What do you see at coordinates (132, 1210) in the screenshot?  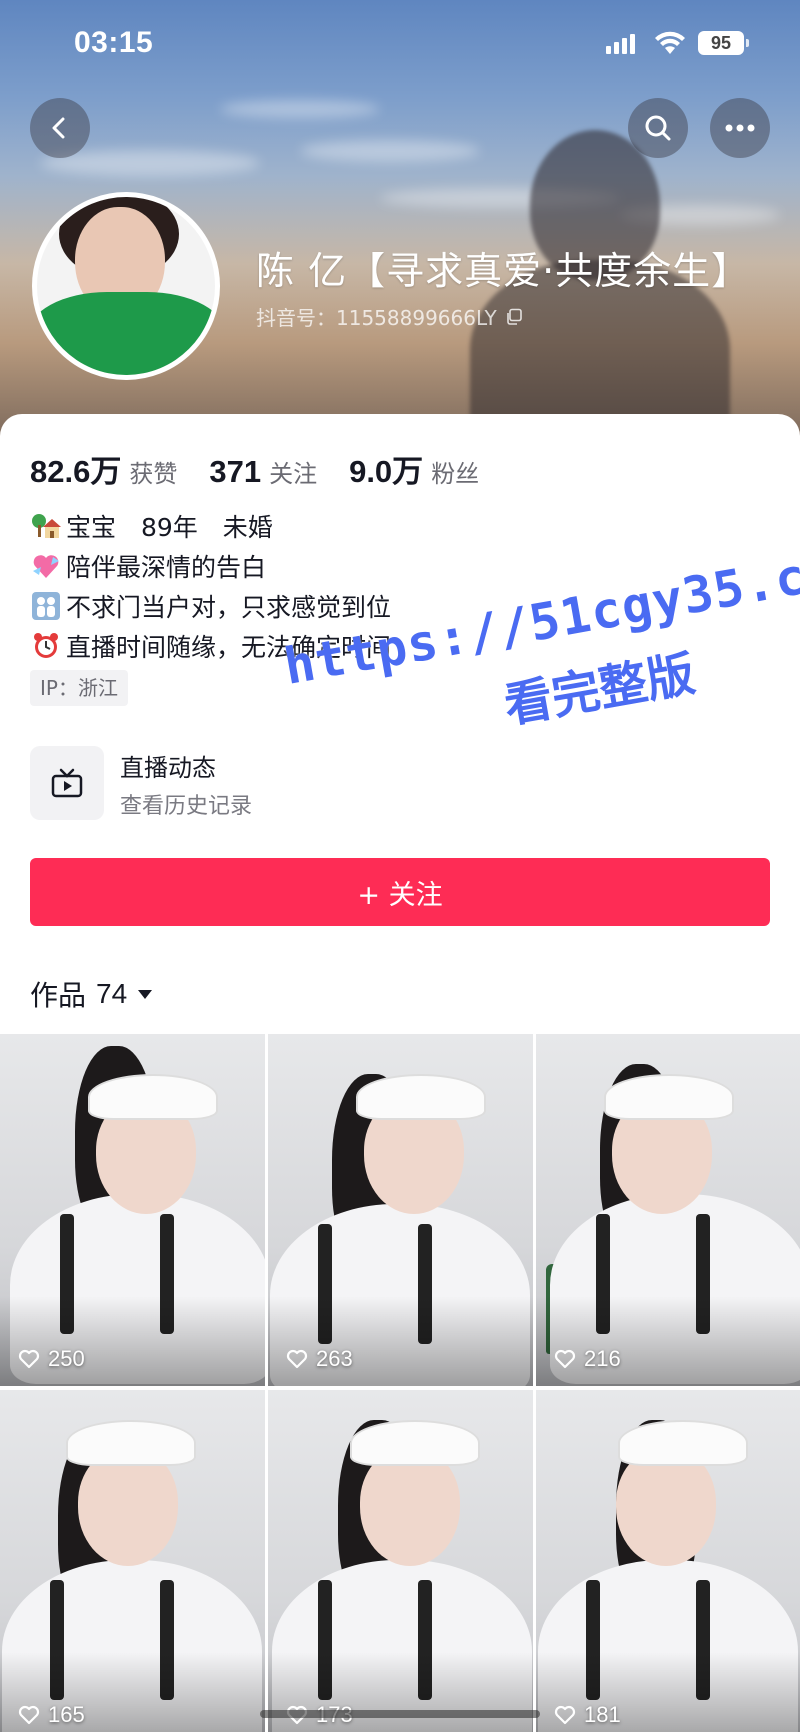 I see `video-tile: 250` at bounding box center [132, 1210].